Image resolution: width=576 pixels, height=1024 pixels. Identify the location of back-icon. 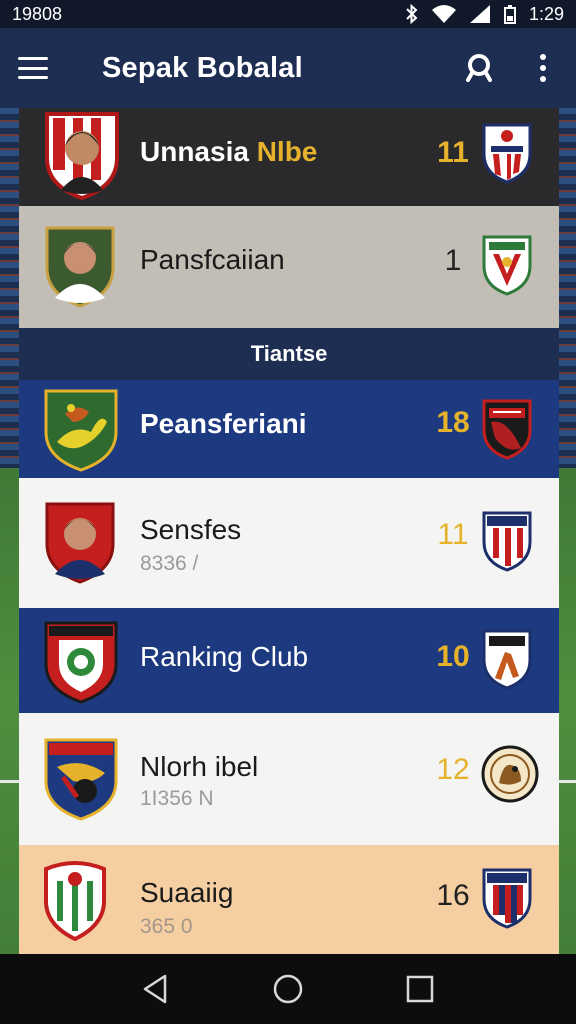
(156, 989).